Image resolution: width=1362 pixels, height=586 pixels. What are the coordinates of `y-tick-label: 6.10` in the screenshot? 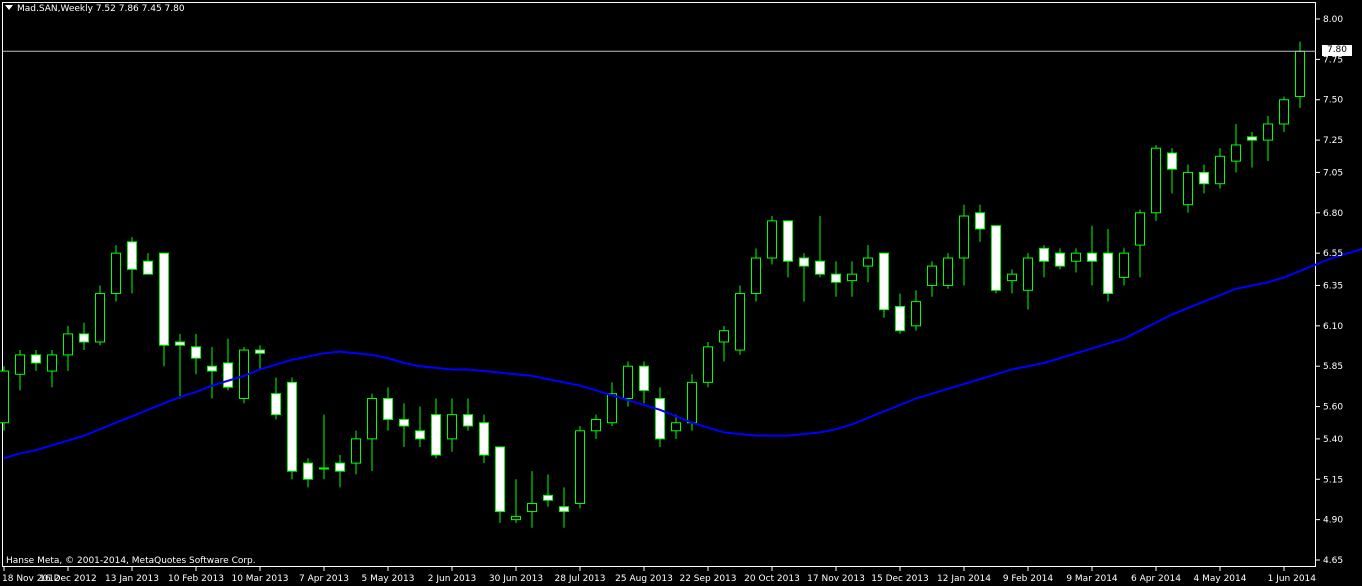 It's located at (1333, 327).